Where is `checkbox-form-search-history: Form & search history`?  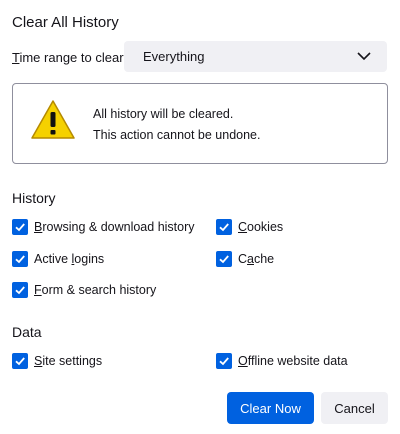
checkbox-form-search-history: Form & search history is located at coordinates (84, 290).